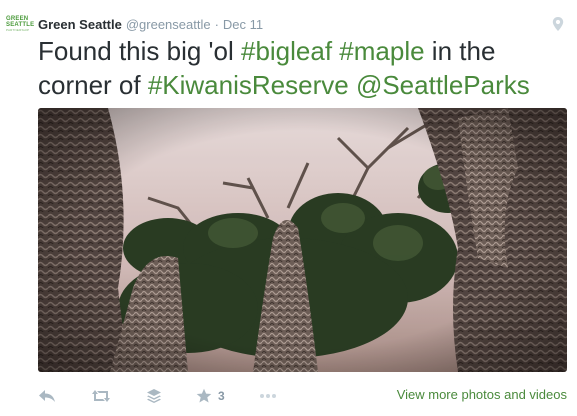 Image resolution: width=577 pixels, height=416 pixels. I want to click on reply-button, so click(47, 396).